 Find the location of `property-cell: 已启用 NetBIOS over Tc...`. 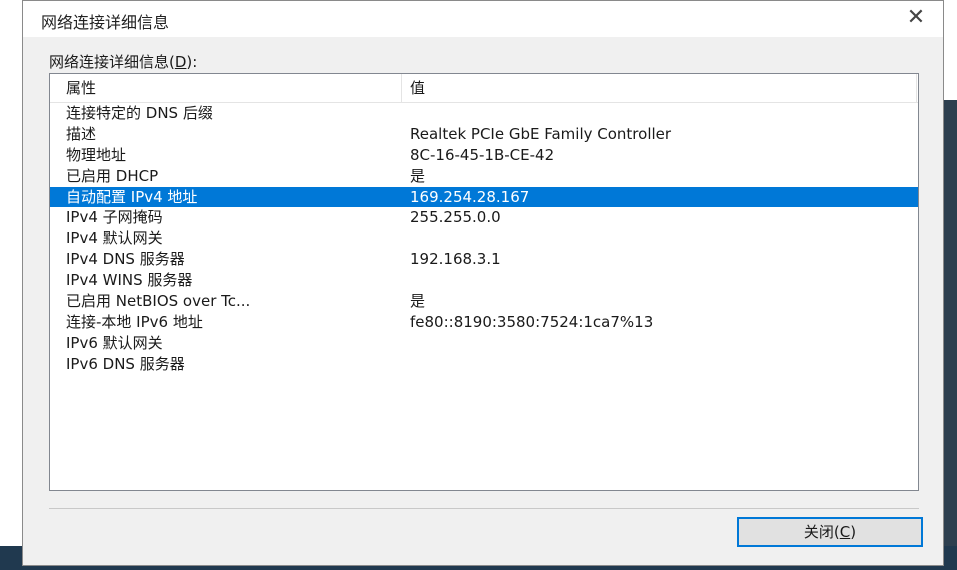

property-cell: 已启用 NetBIOS over Tc... is located at coordinates (158, 301).